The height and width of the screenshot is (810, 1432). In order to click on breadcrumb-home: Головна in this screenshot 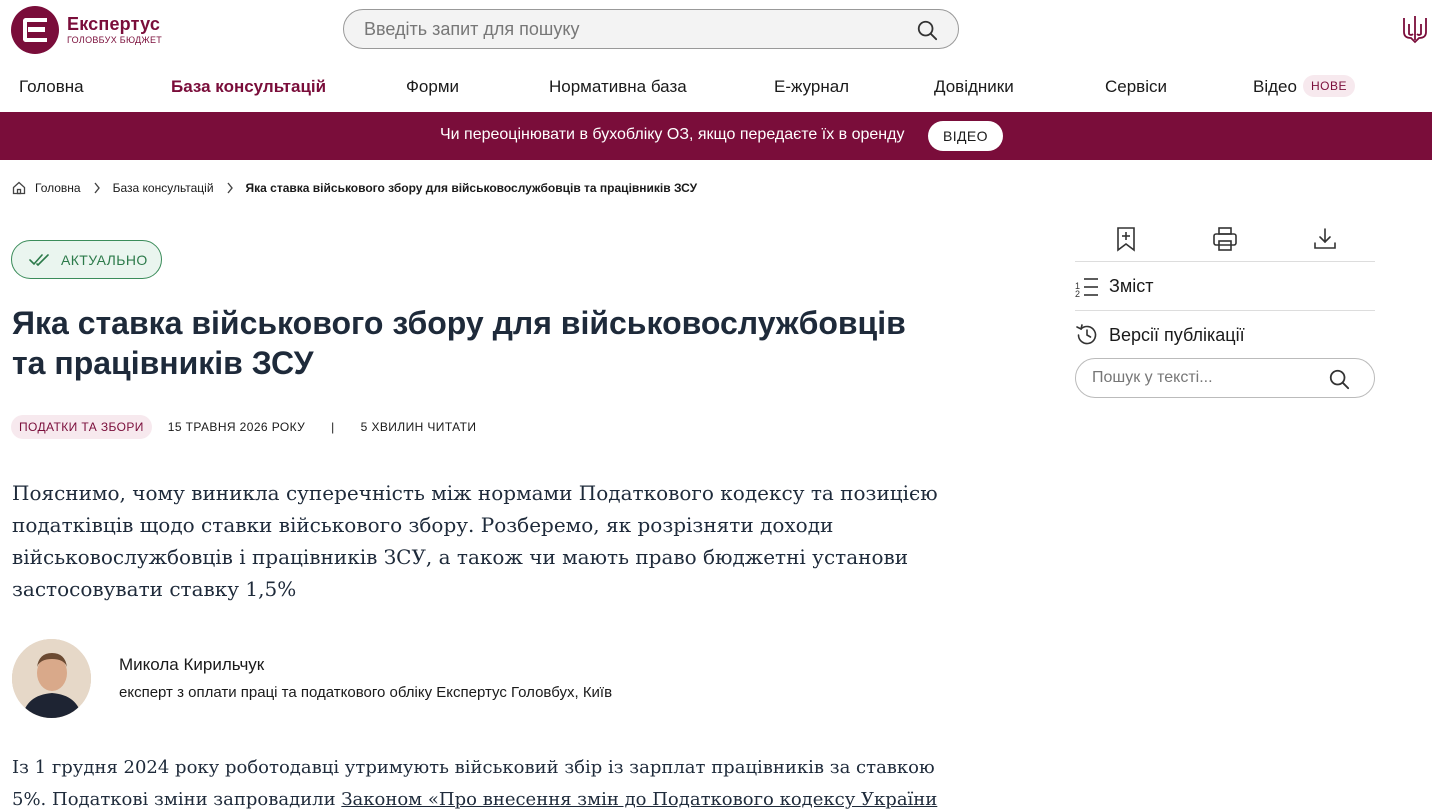, I will do `click(58, 188)`.